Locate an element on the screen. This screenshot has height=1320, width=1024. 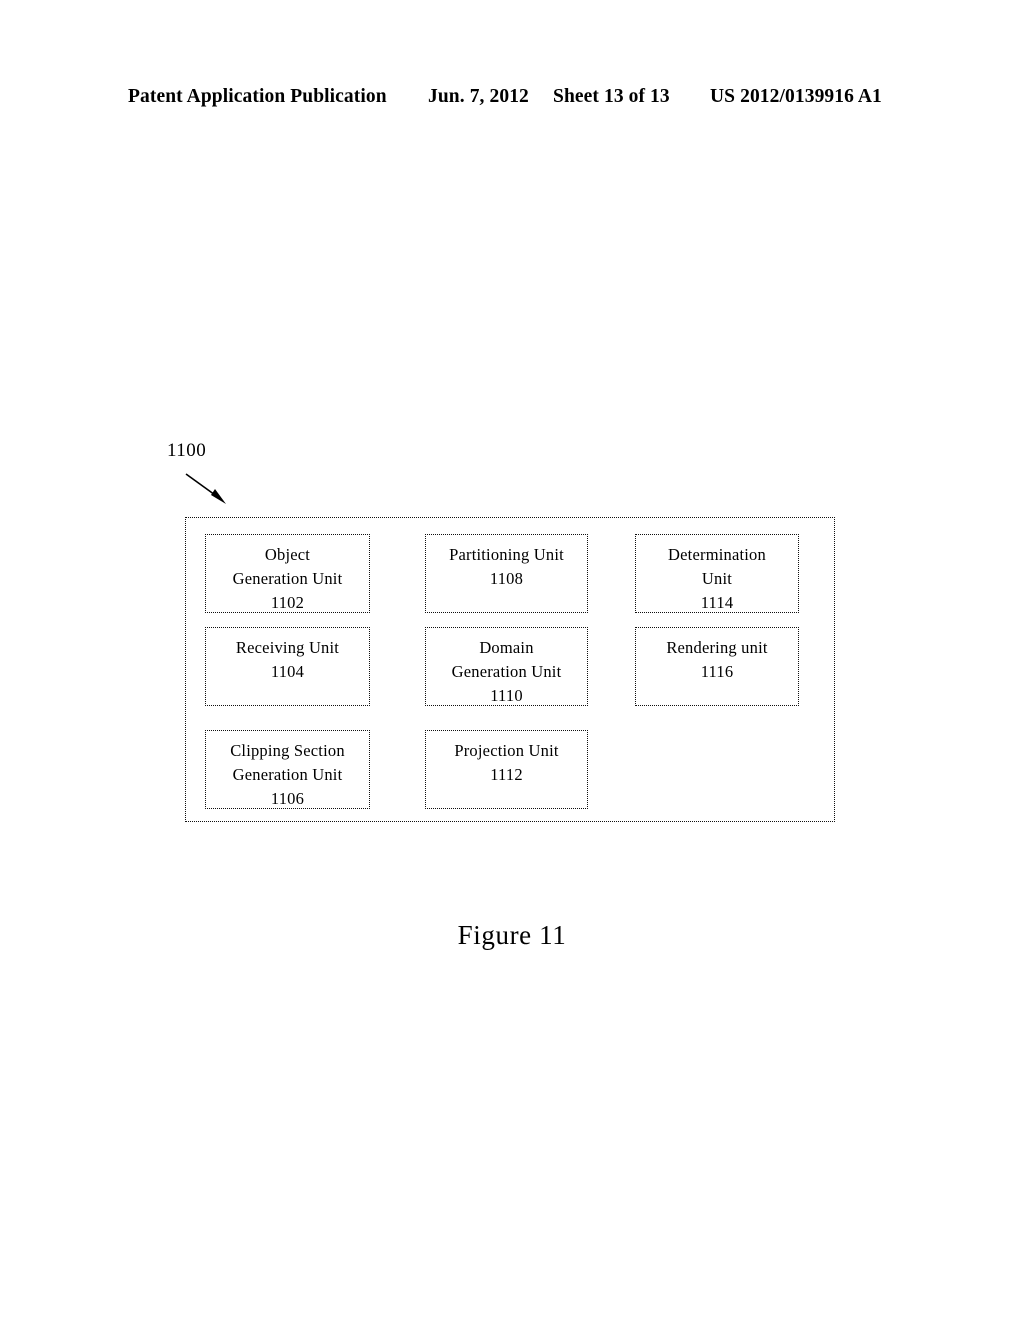
unit-label-line: Object is located at coordinates (287, 554).